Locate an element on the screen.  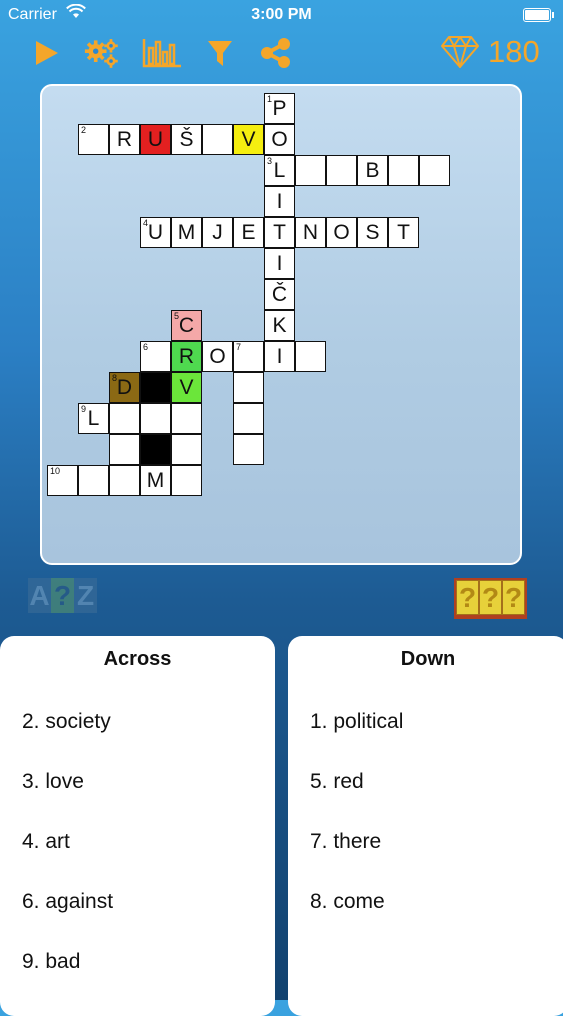
crossword-cell: 2 is located at coordinates (93, 139).